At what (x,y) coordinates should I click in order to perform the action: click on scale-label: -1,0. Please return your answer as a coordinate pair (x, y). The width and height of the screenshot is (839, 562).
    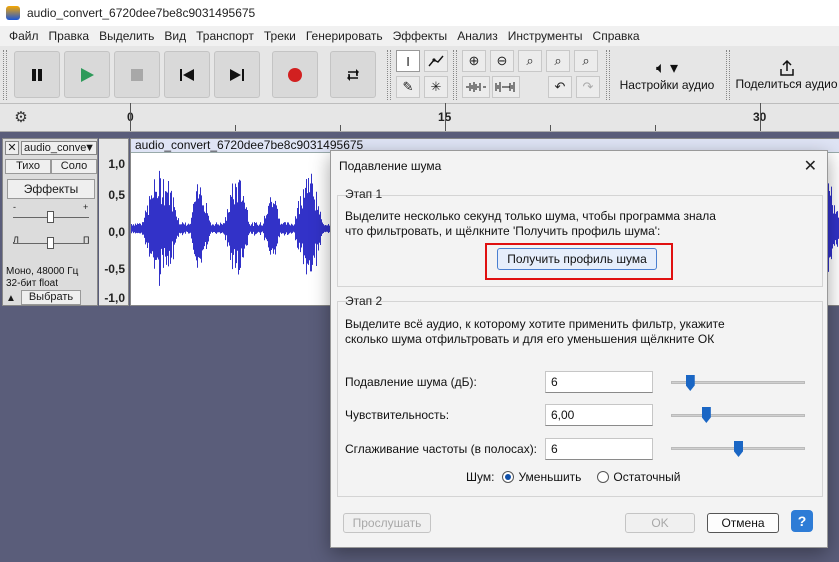
    Looking at the image, I should click on (114, 298).